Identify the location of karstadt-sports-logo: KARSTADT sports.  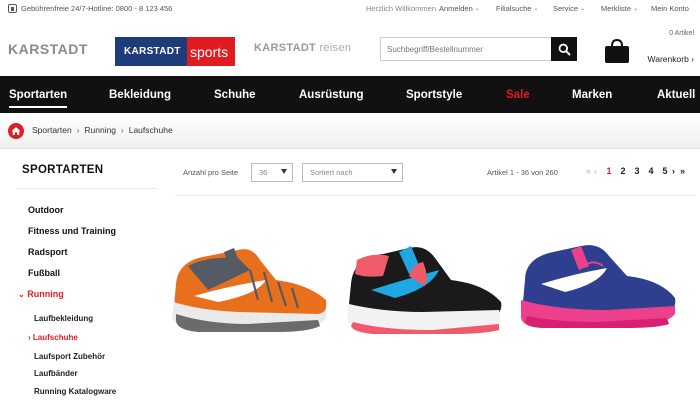
(175, 51).